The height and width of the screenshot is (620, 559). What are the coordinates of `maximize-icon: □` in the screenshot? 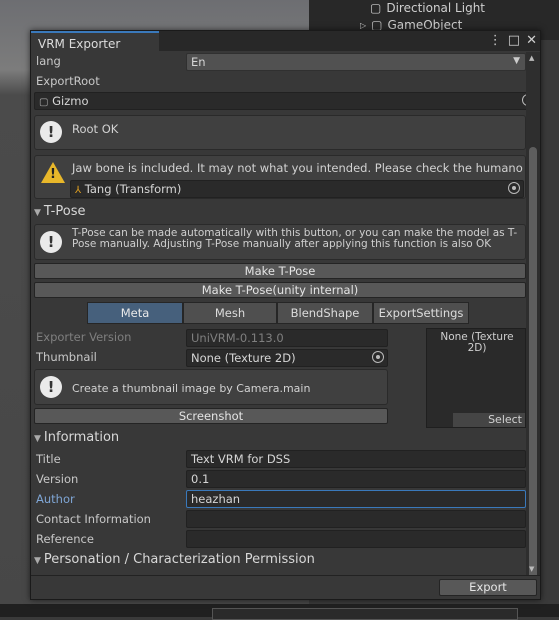 It's located at (514, 40).